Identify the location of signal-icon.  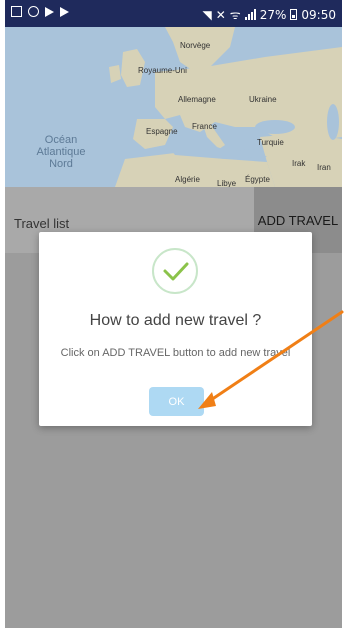
(250, 14).